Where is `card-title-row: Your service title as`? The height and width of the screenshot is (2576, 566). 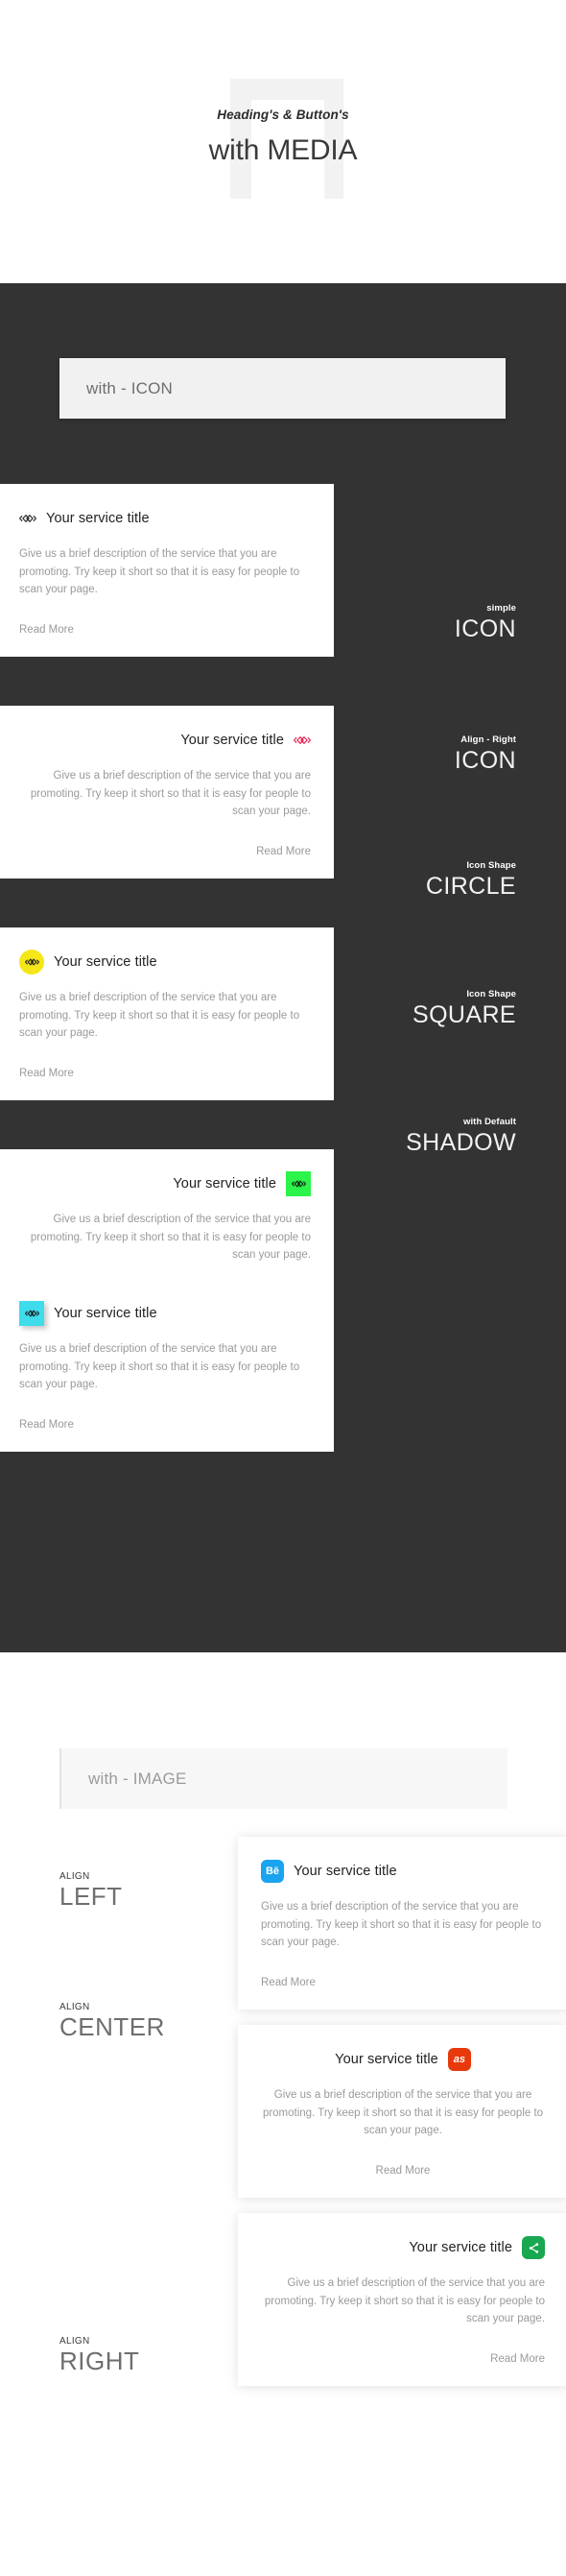 card-title-row: Your service title as is located at coordinates (403, 2059).